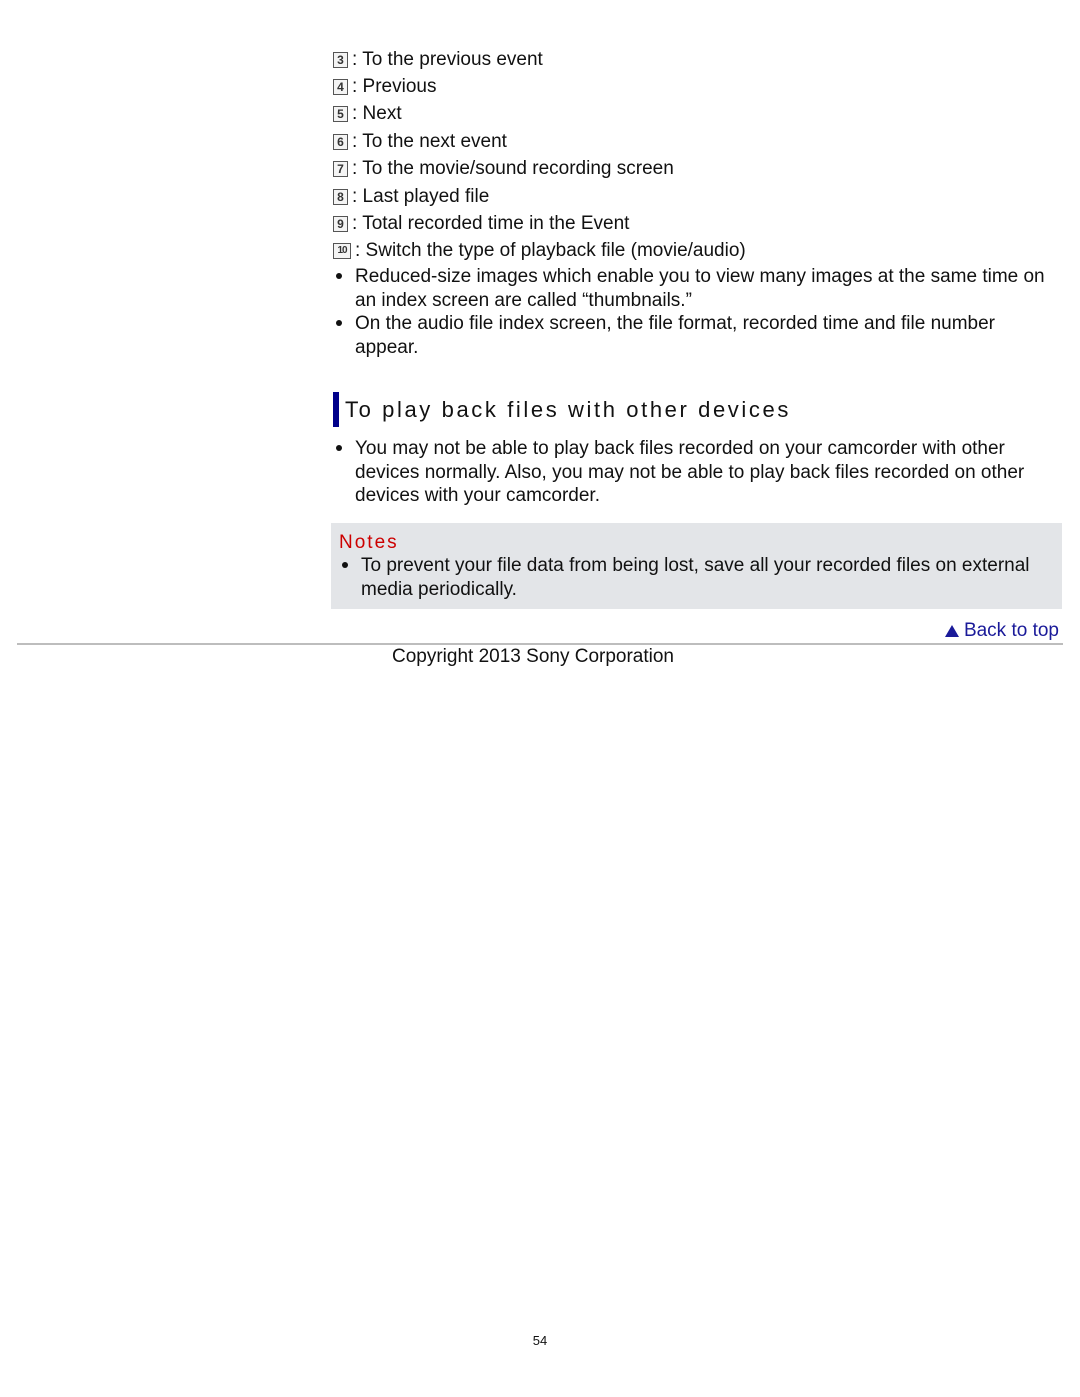  What do you see at coordinates (429, 141) in the screenshot?
I see `legend-label: : To the next event` at bounding box center [429, 141].